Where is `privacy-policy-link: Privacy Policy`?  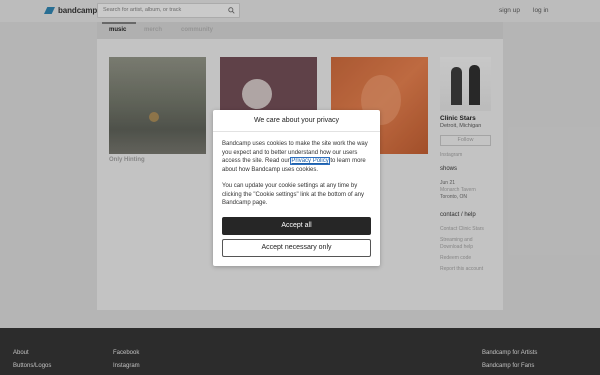
privacy-policy-link: Privacy Policy is located at coordinates (310, 161).